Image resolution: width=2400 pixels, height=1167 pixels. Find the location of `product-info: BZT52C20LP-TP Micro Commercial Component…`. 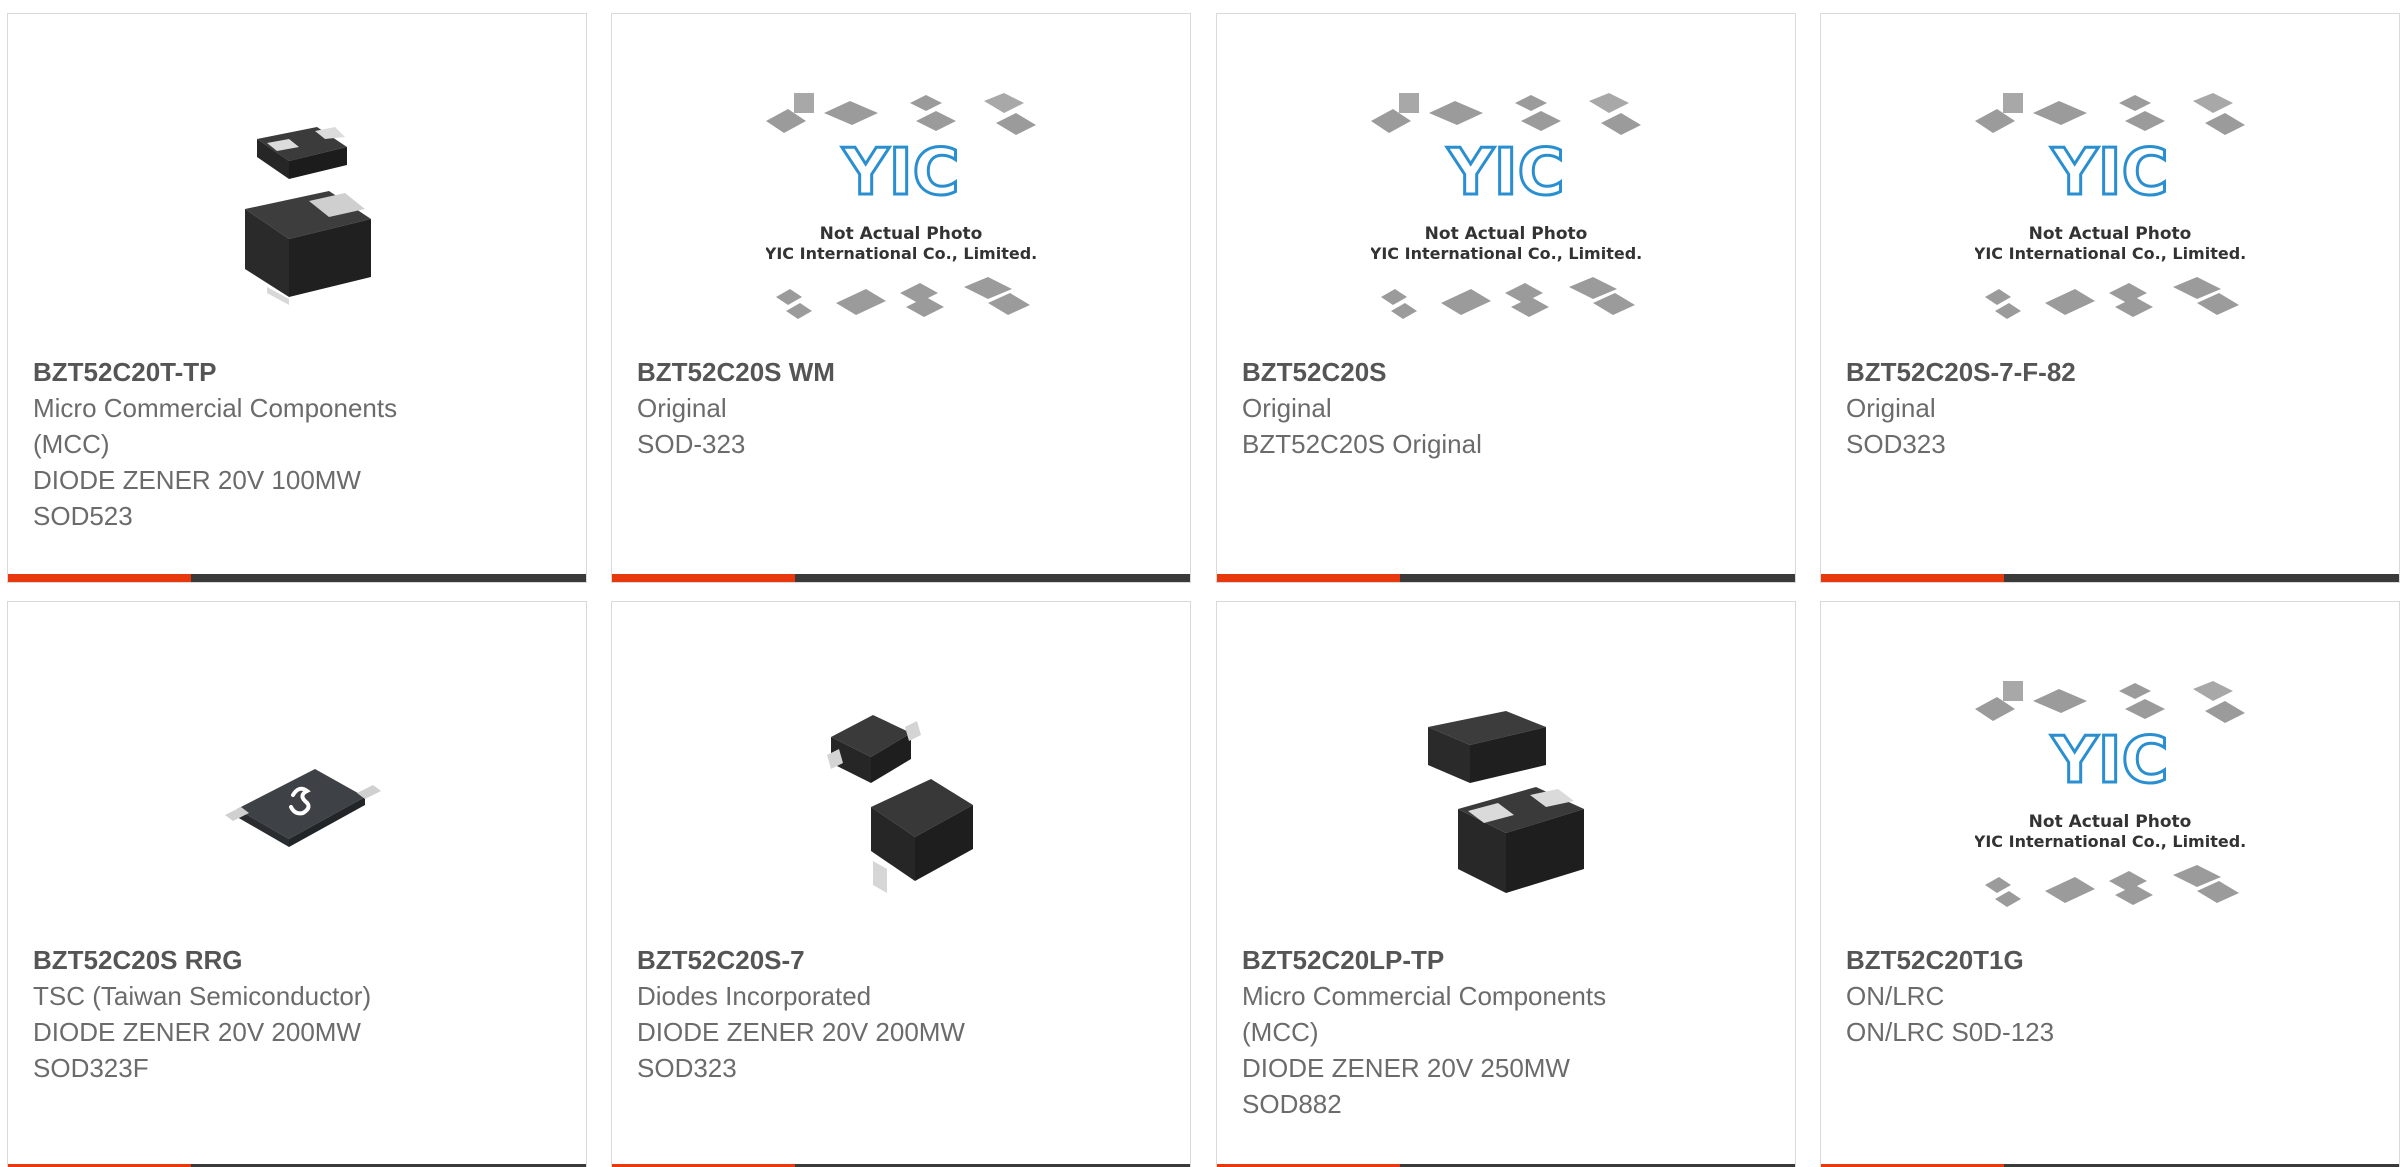

product-info: BZT52C20LP-TP Micro Commercial Component… is located at coordinates (1506, 1032).